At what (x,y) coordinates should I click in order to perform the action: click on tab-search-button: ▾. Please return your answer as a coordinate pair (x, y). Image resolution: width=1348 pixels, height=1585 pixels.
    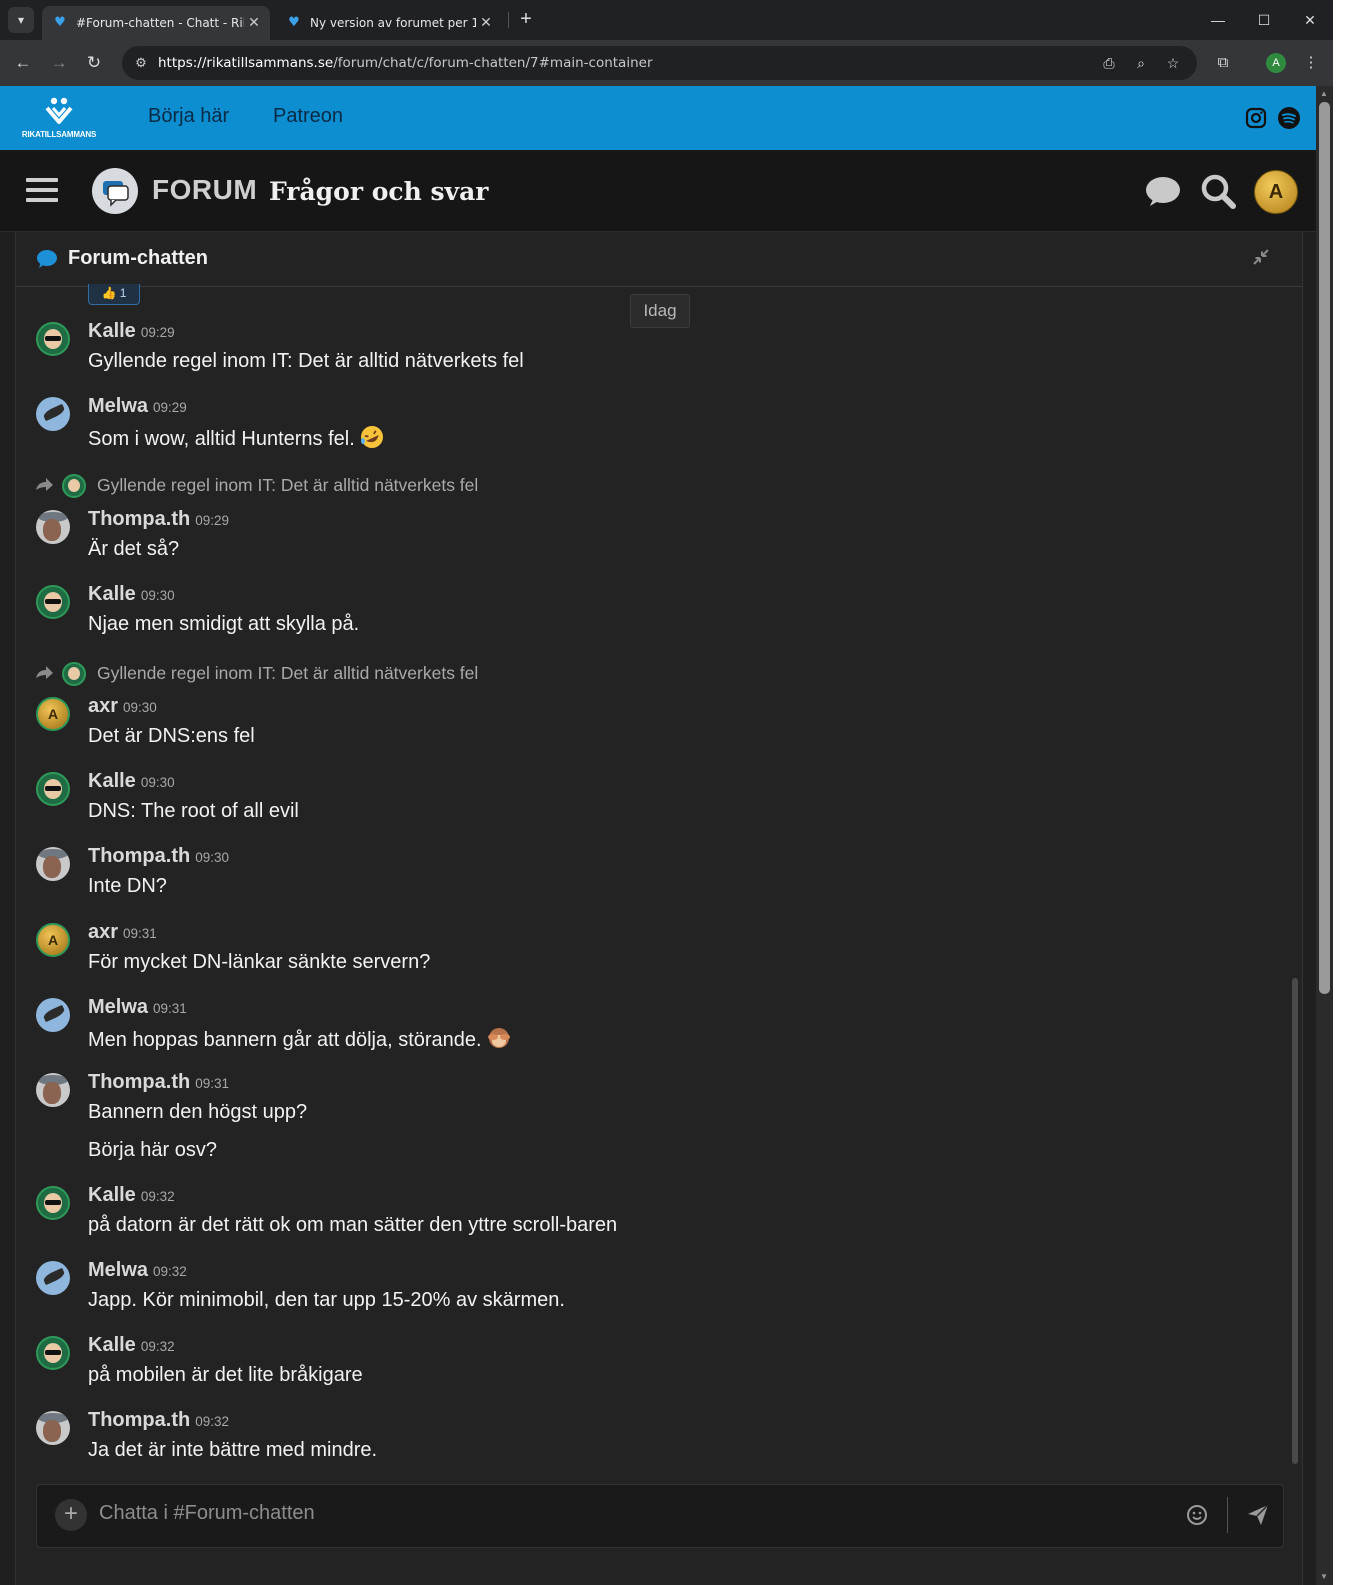
    Looking at the image, I should click on (21, 20).